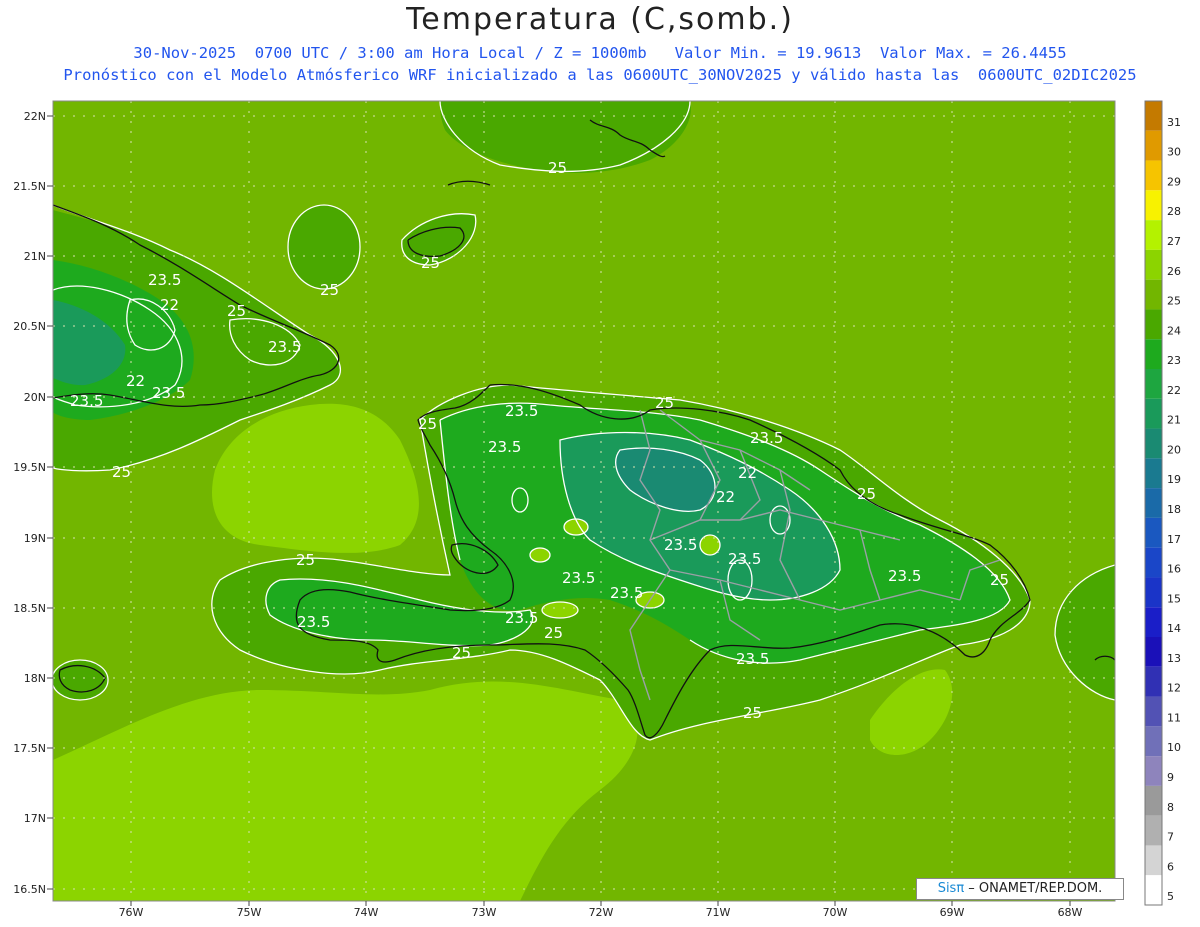 Image resolution: width=1200 pixels, height=927 pixels. What do you see at coordinates (1174, 330) in the screenshot?
I see `colorbar-label: 24` at bounding box center [1174, 330].